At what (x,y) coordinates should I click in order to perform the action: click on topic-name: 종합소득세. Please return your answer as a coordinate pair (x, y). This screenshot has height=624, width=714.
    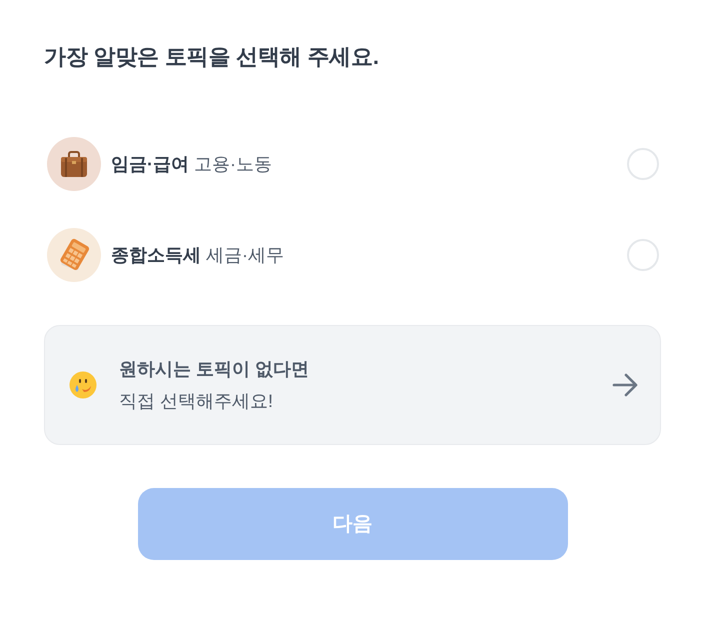
    Looking at the image, I should click on (156, 255).